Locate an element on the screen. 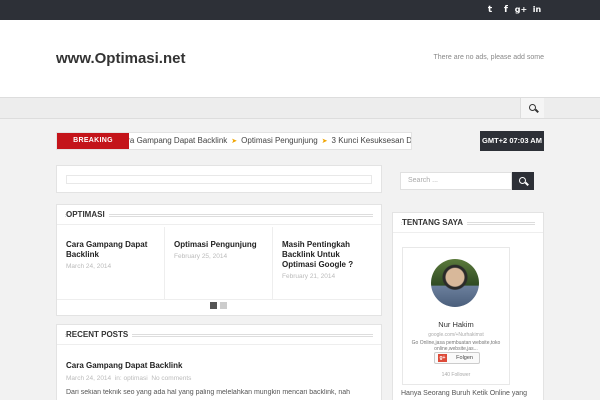 The image size is (600, 400). follower-count: 140 Follower is located at coordinates (456, 375).